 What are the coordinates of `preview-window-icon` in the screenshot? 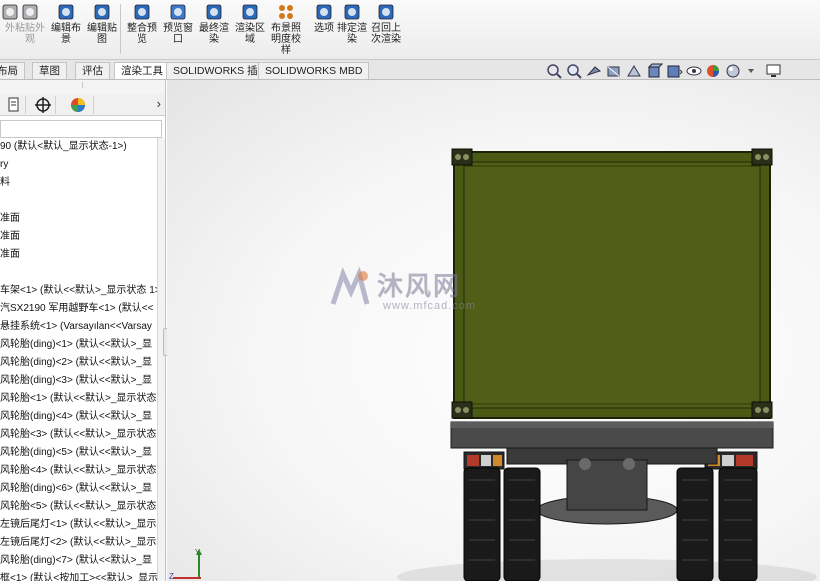 It's located at (178, 12).